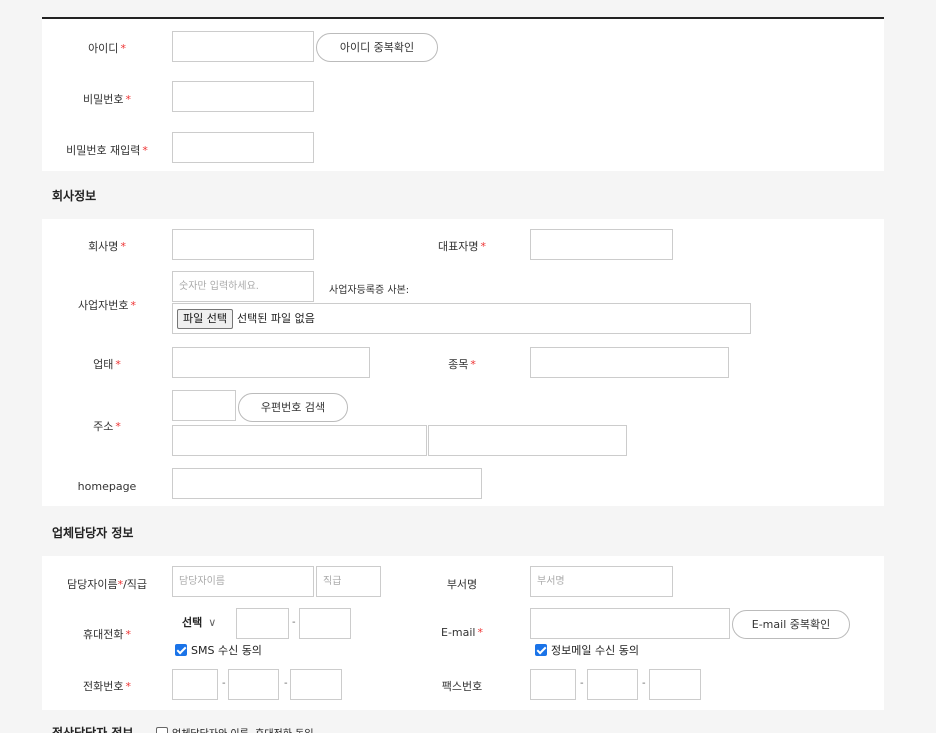  Describe the element at coordinates (601, 581) in the screenshot. I see `department-input: 부서명` at that location.